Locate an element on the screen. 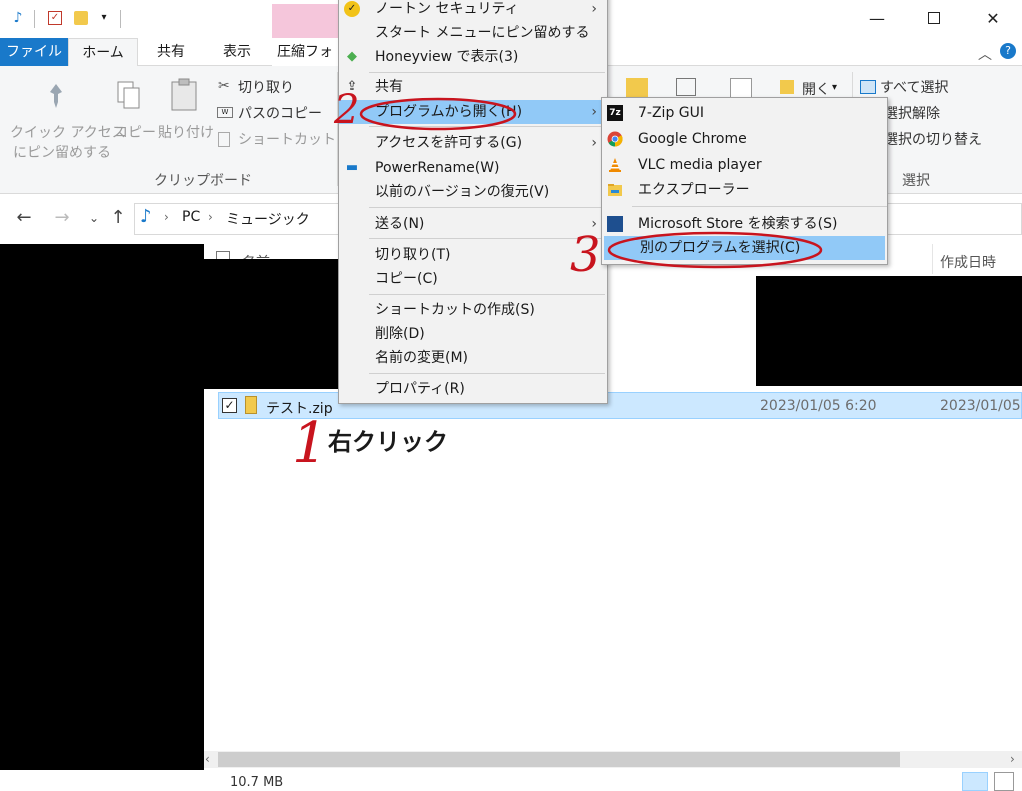 The height and width of the screenshot is (791, 1022). annotation-overlay is located at coordinates (591, 183).